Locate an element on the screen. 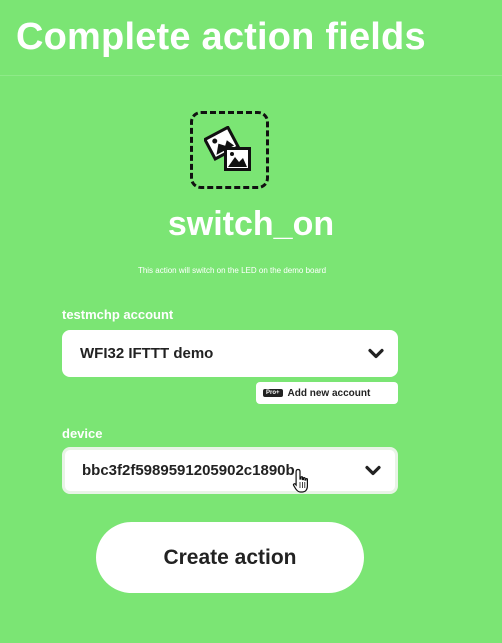  account-select-value: WFI32 IFTTT demo is located at coordinates (147, 353).